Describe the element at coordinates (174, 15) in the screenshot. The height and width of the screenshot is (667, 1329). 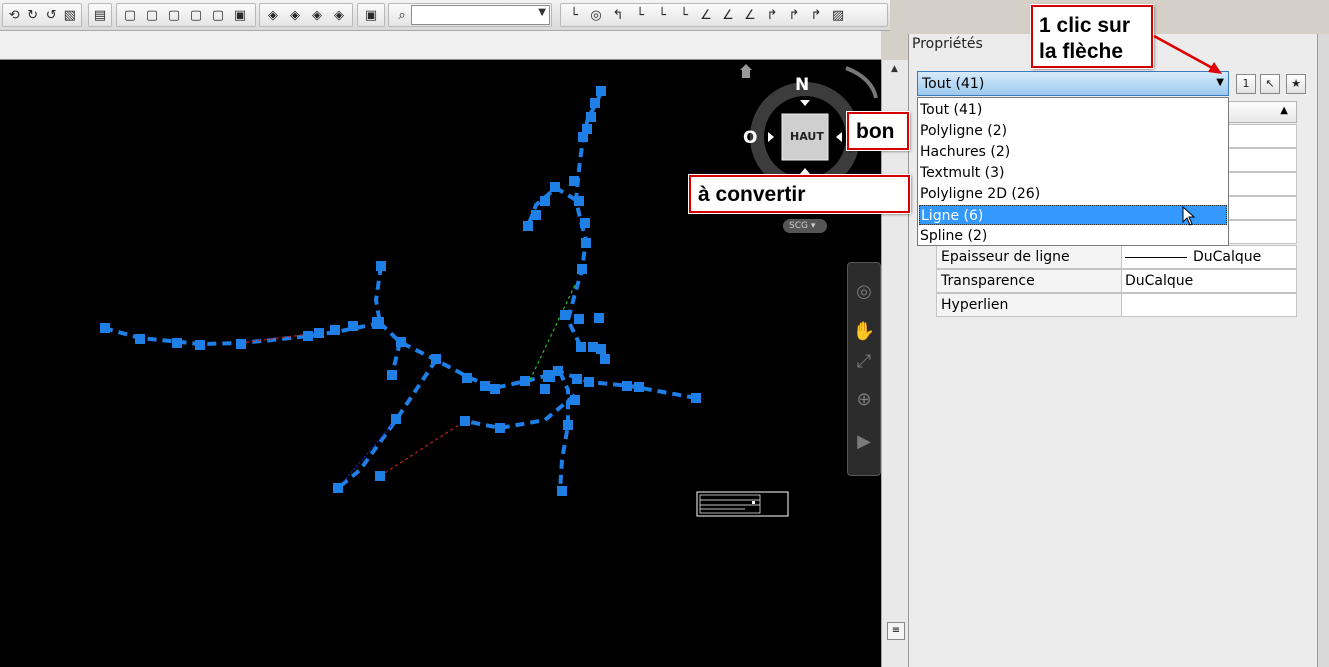
I see `view-left-icon: ▢` at that location.